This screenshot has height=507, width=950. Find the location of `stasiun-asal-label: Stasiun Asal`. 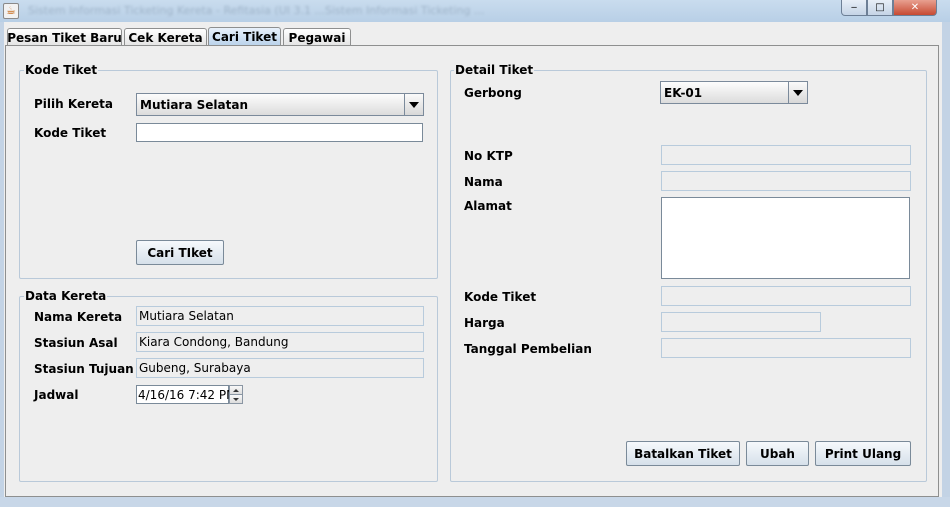

stasiun-asal-label: Stasiun Asal is located at coordinates (76, 343).